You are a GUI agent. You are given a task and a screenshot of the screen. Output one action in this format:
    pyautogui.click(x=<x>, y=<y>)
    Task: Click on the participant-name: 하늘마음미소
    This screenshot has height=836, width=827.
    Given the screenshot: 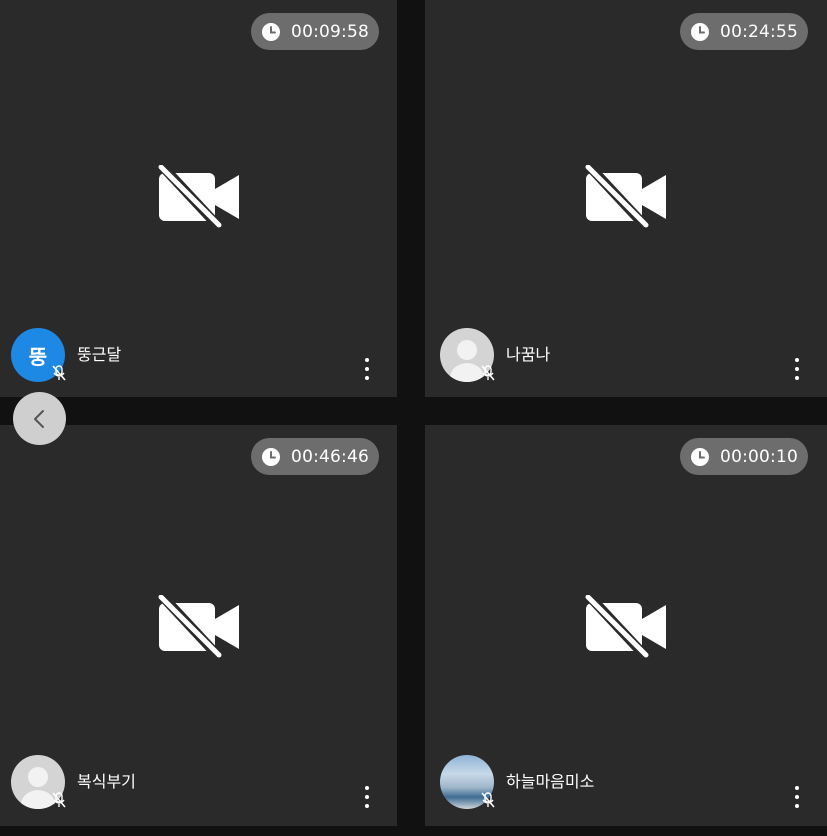 What is the action you would take?
    pyautogui.click(x=550, y=781)
    